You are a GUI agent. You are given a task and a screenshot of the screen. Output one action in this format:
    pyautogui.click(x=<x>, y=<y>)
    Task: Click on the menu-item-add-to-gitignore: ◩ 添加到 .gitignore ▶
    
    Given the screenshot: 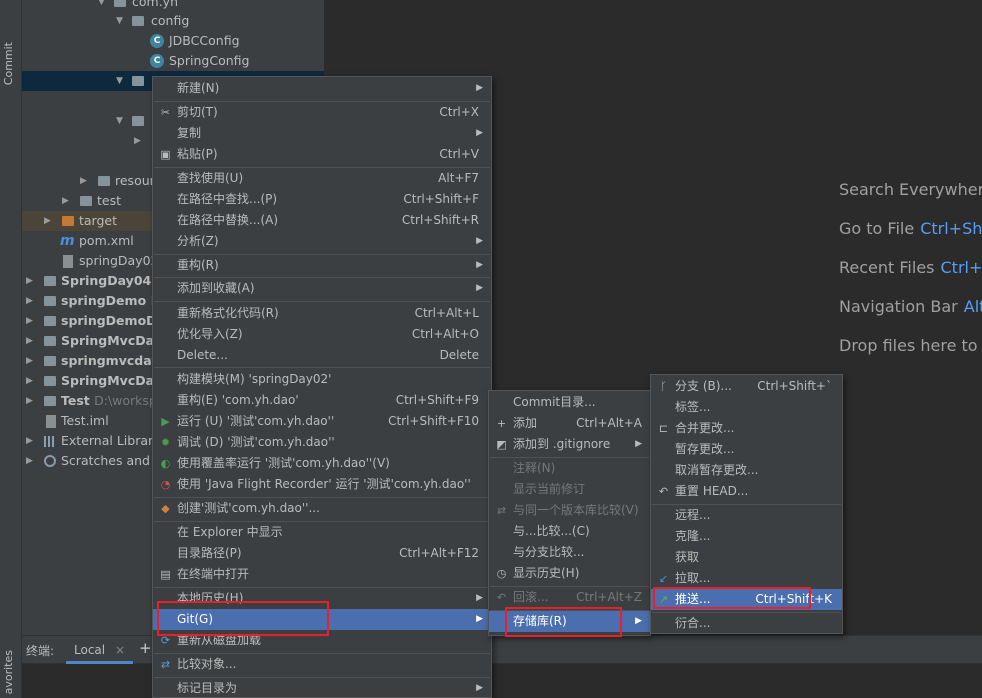 What is the action you would take?
    pyautogui.click(x=569, y=444)
    